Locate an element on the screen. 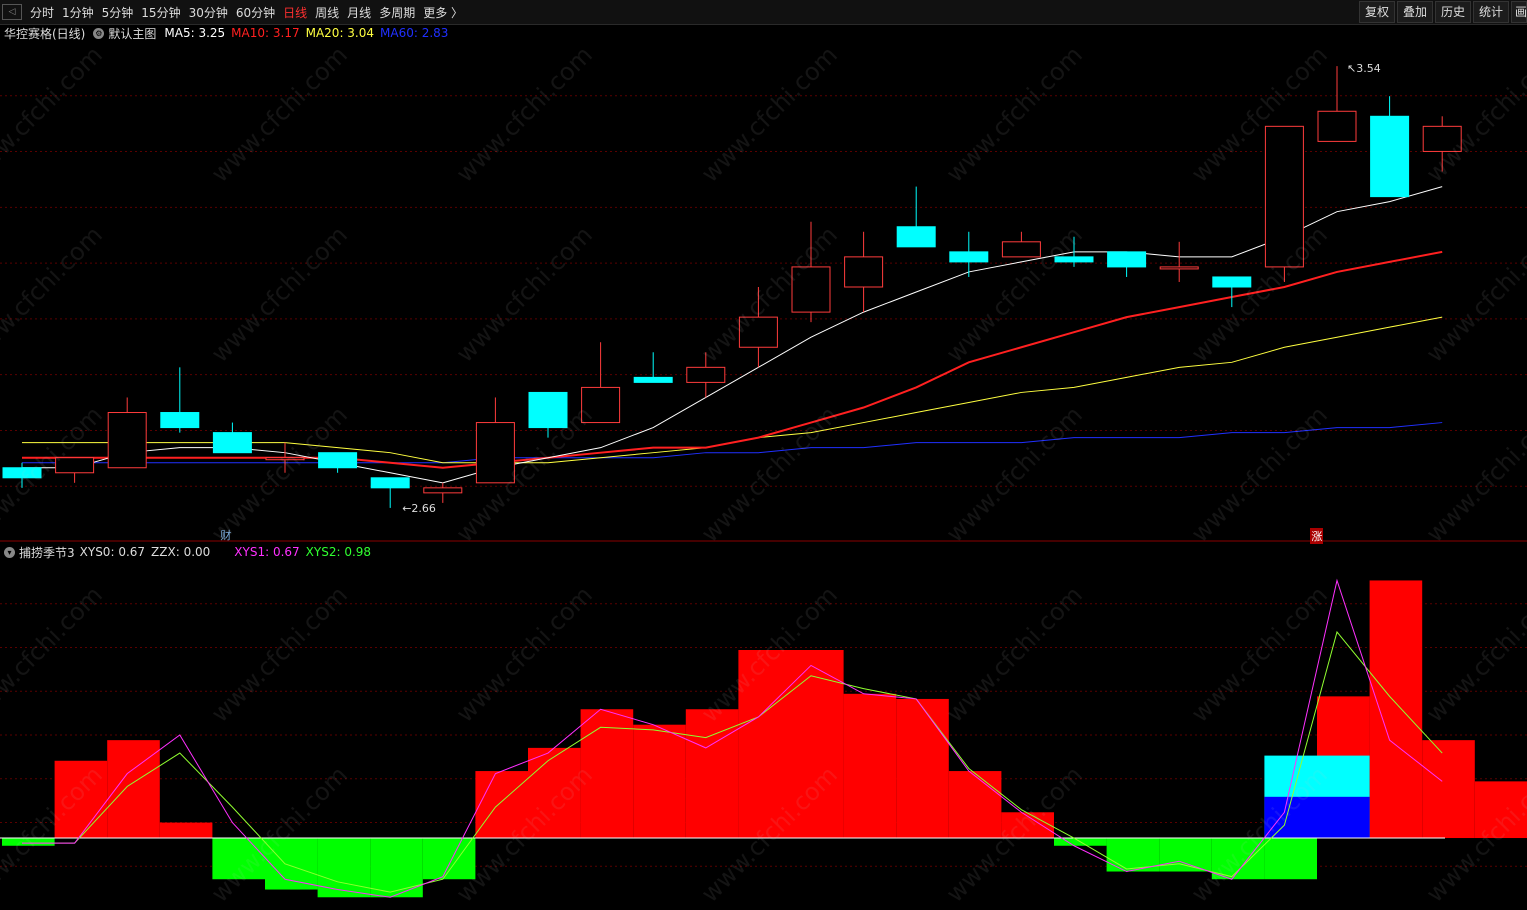 This screenshot has height=910, width=1527. rise-marker: 涨 is located at coordinates (1317, 536).